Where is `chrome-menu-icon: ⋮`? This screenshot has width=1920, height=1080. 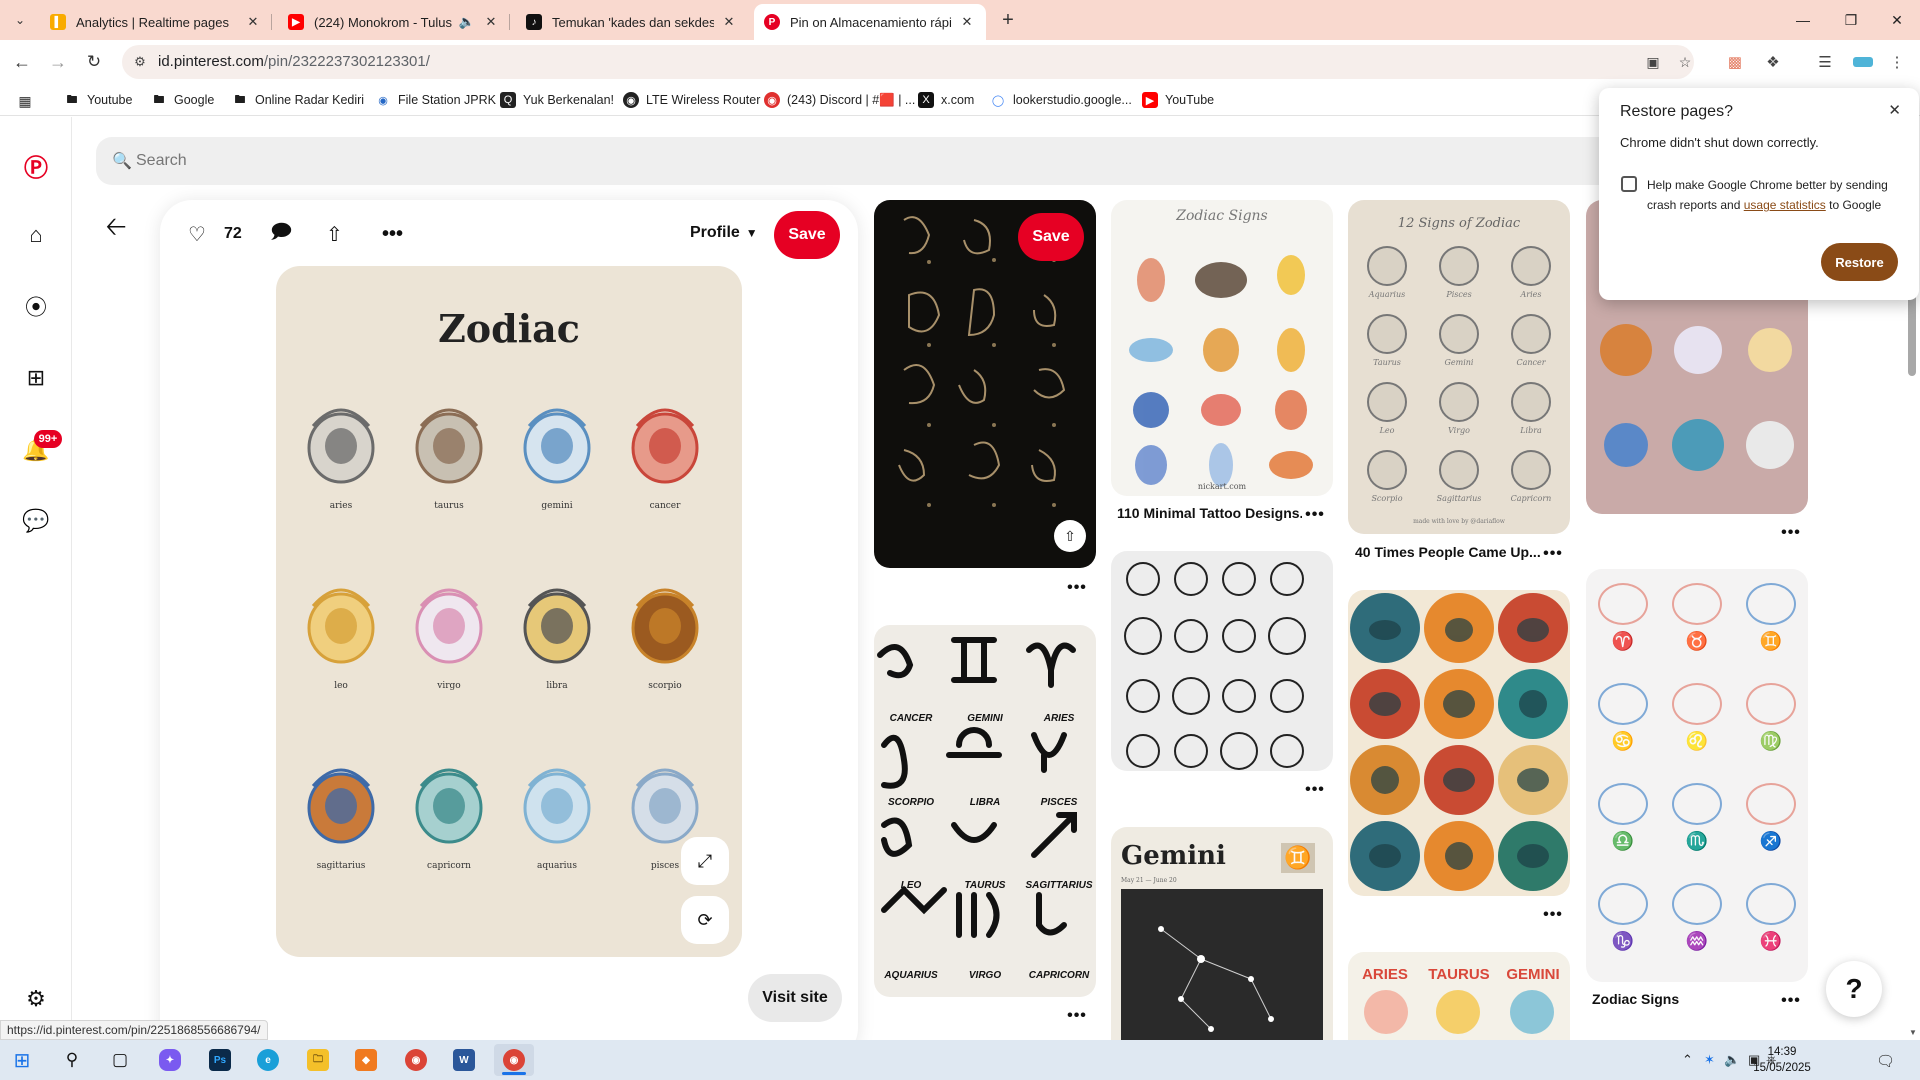 chrome-menu-icon: ⋮ is located at coordinates (1897, 62).